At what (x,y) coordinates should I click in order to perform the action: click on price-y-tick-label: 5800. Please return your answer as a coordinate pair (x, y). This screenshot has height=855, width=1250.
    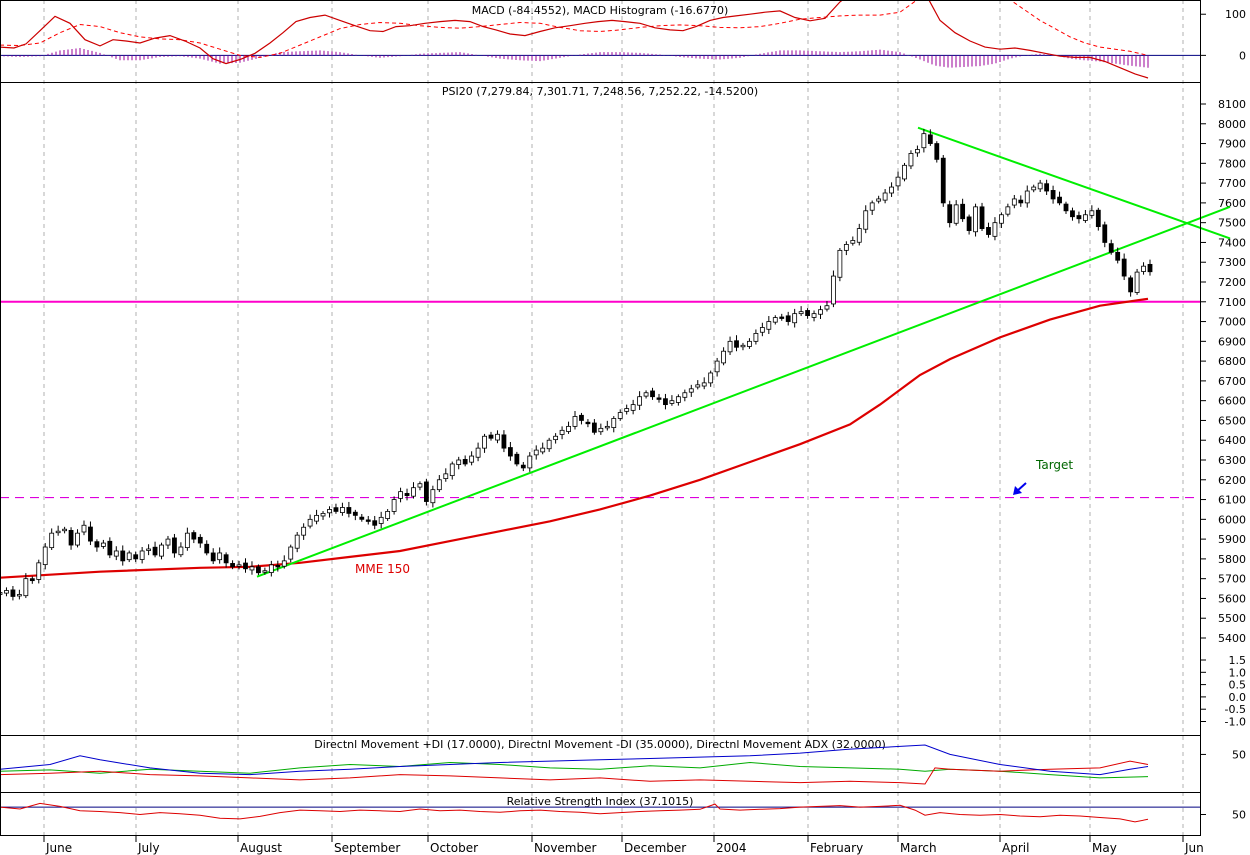
    Looking at the image, I should click on (1232, 559).